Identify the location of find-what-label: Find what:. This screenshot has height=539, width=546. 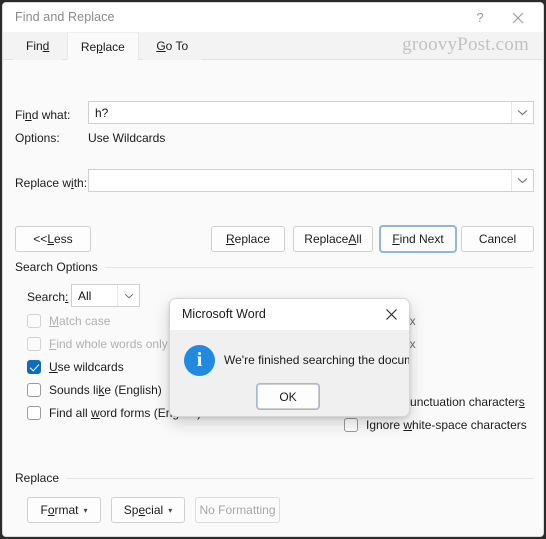
(42, 115).